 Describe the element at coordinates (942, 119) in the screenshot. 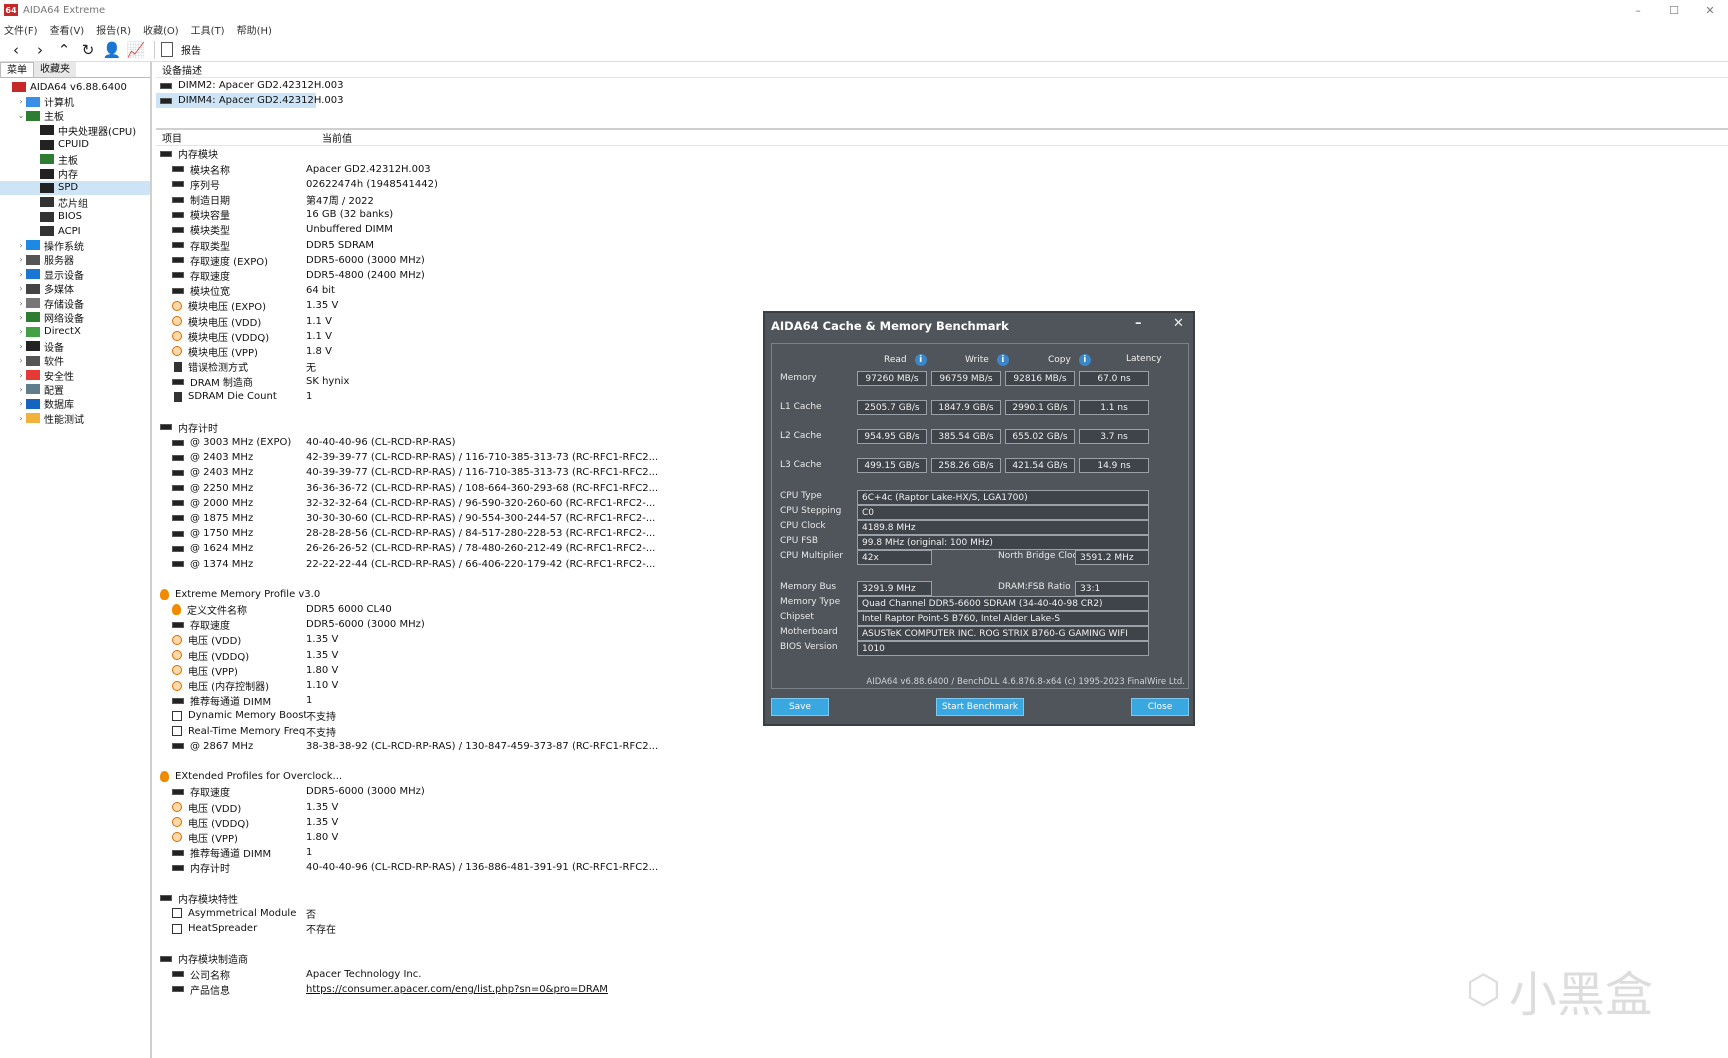

I see `pane-divider` at that location.